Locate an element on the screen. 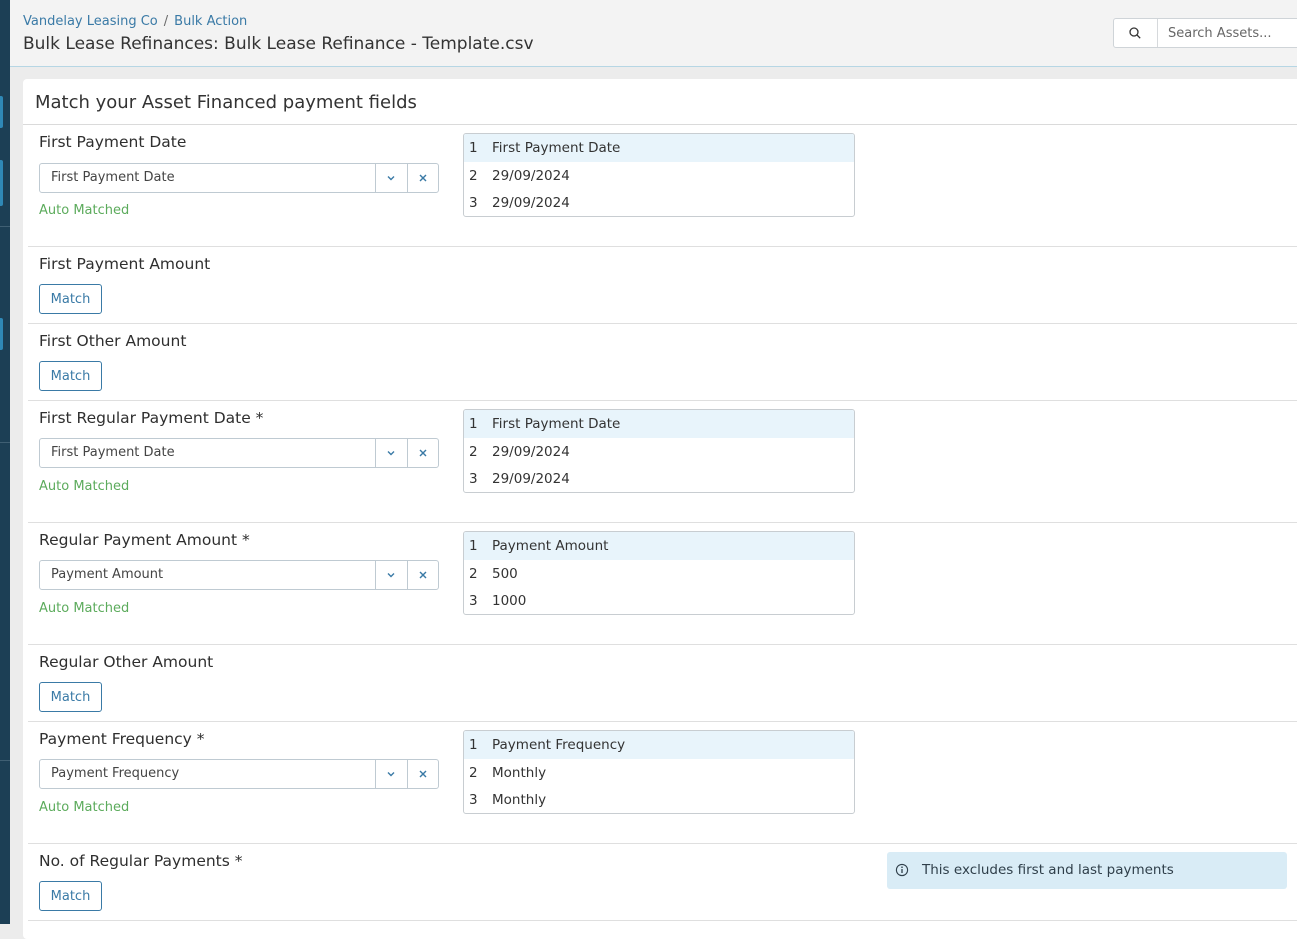 This screenshot has width=1297, height=939. search-button is located at coordinates (1136, 33).